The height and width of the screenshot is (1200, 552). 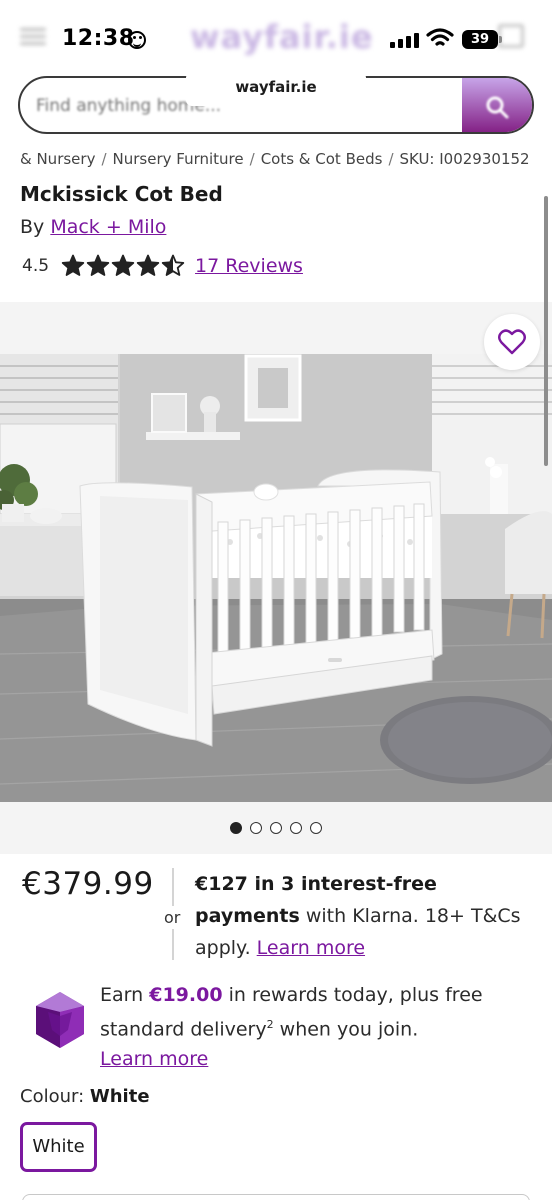 I want to click on top-header: wayfair.ie 12:38 39, so click(x=276, y=41).